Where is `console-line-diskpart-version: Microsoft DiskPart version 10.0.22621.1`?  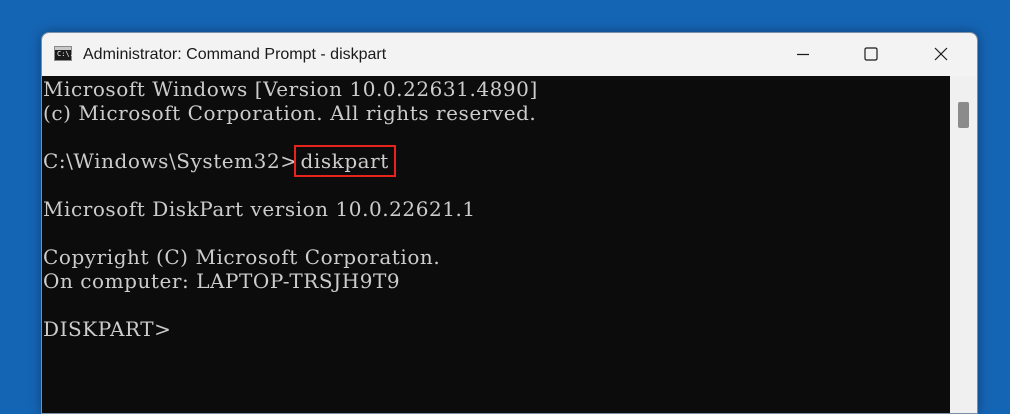
console-line-diskpart-version: Microsoft DiskPart version 10.0.22621.1 is located at coordinates (259, 209).